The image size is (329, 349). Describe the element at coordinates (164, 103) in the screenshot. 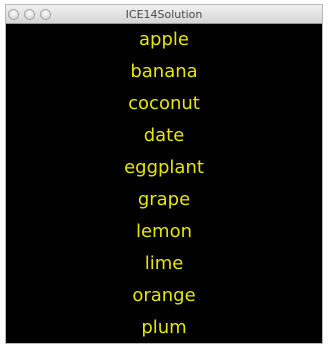

I see `fruit-item-coconut: coconut` at that location.